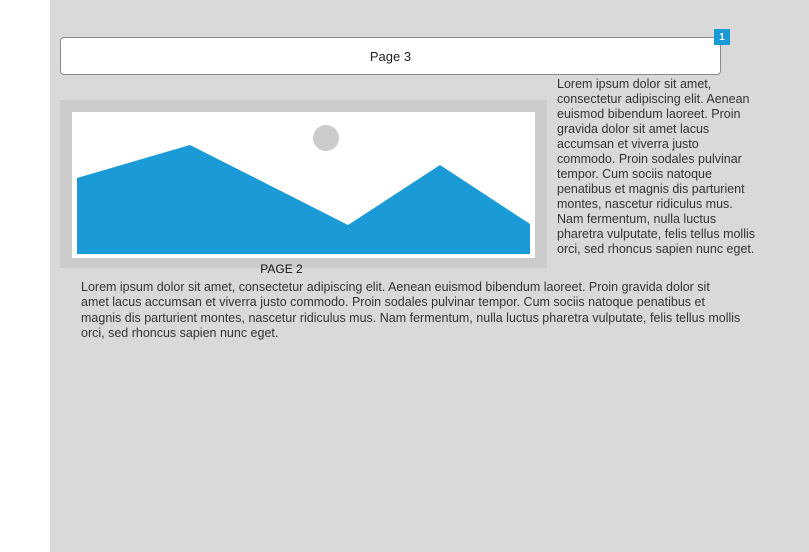 The image size is (809, 552). Describe the element at coordinates (722, 37) in the screenshot. I see `page-number-badge: 1` at that location.